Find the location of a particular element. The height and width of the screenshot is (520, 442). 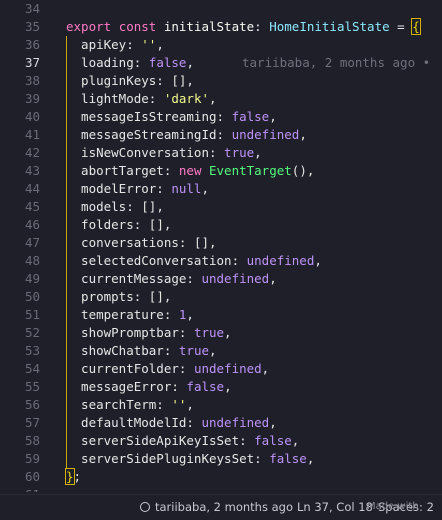

code-line: 42 isNewConversation: true, is located at coordinates (221, 153).